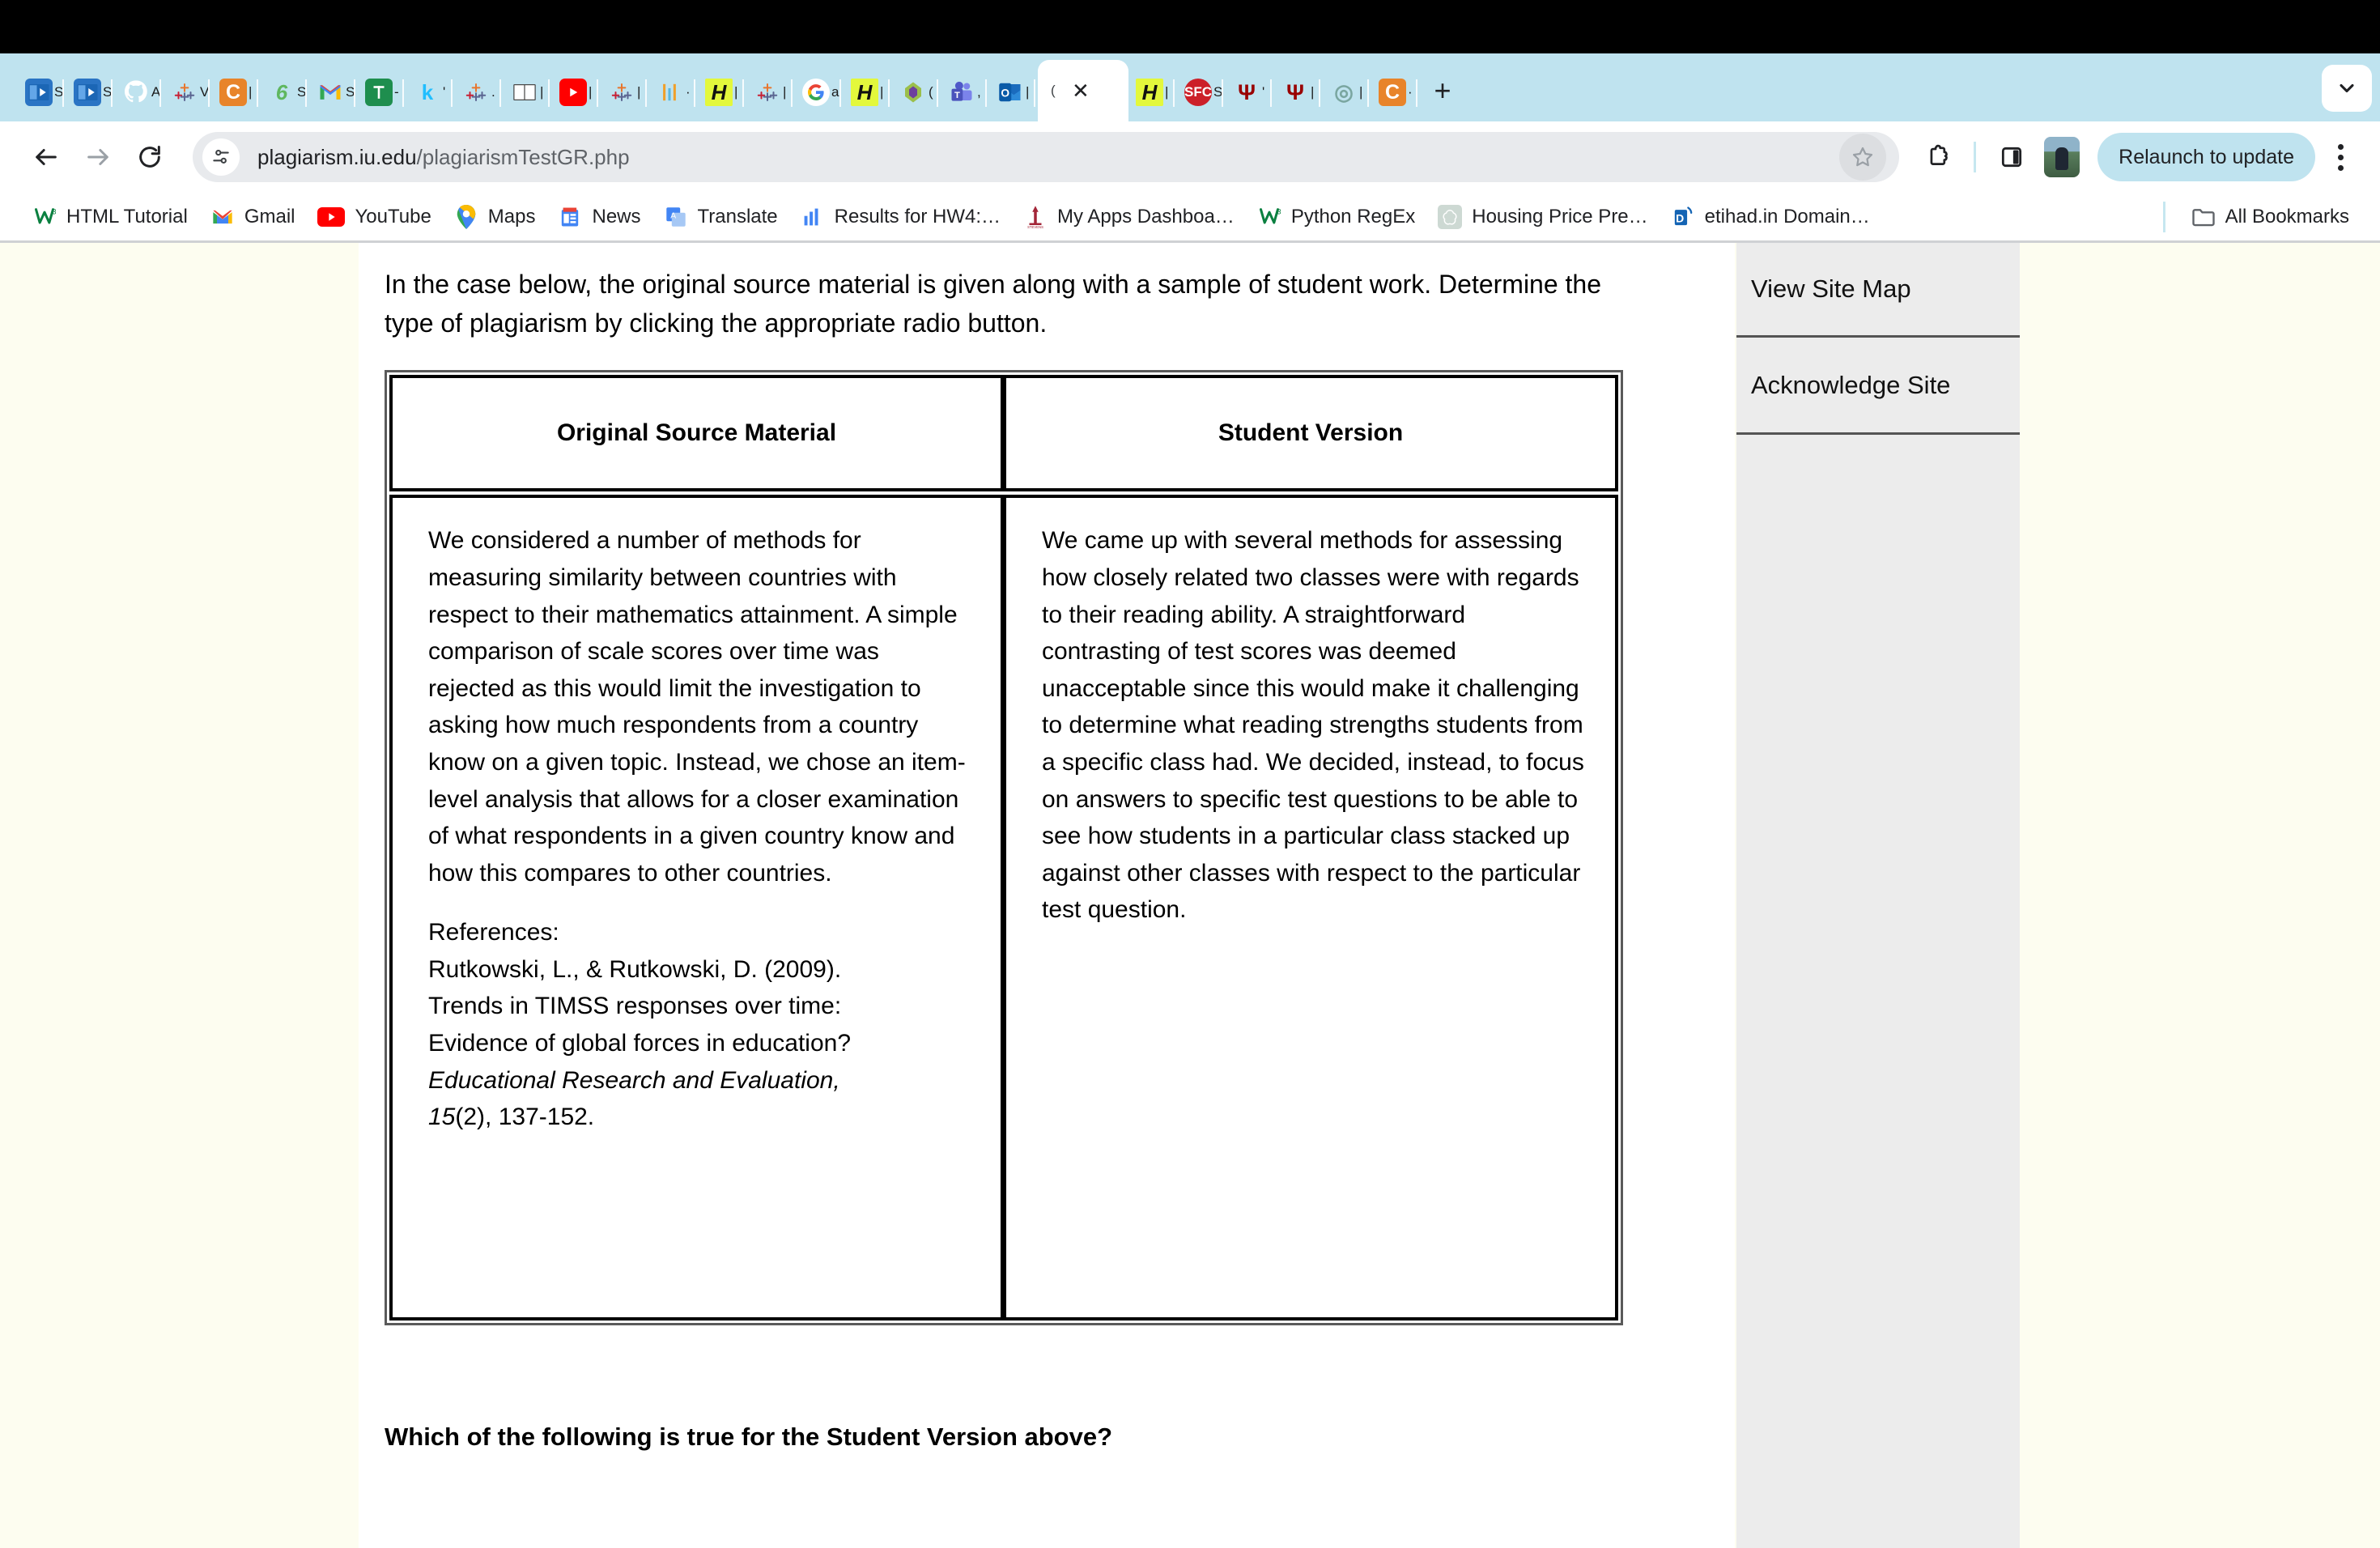 The width and height of the screenshot is (2380, 1548). I want to click on all-bookmarks-button: All Bookmarks, so click(2270, 217).